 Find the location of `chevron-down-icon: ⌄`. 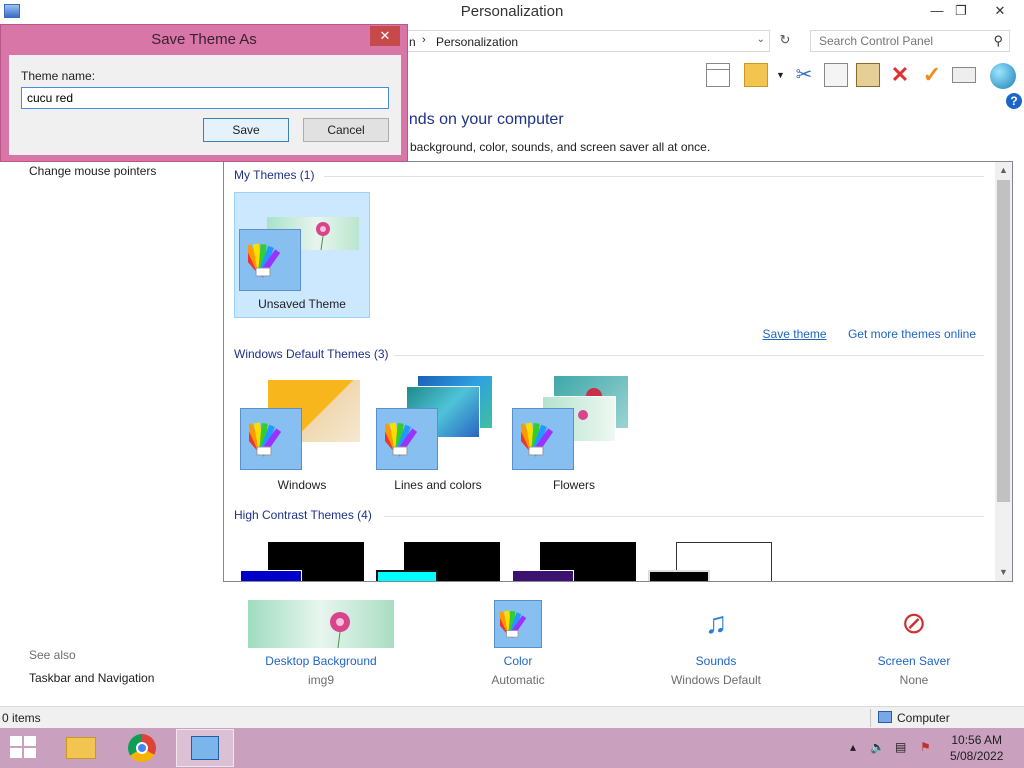

chevron-down-icon: ⌄ is located at coordinates (761, 39).